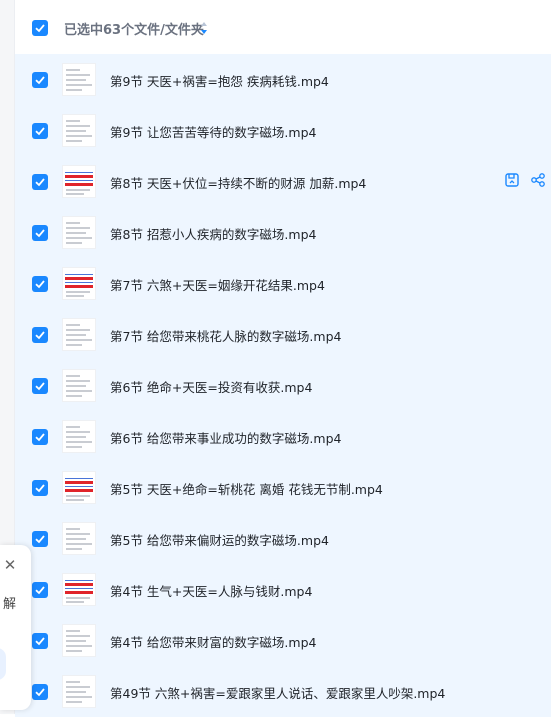  What do you see at coordinates (213, 233) in the screenshot?
I see `file-name: 第8节 招惹小人疾病的数字磁场.mp4` at bounding box center [213, 233].